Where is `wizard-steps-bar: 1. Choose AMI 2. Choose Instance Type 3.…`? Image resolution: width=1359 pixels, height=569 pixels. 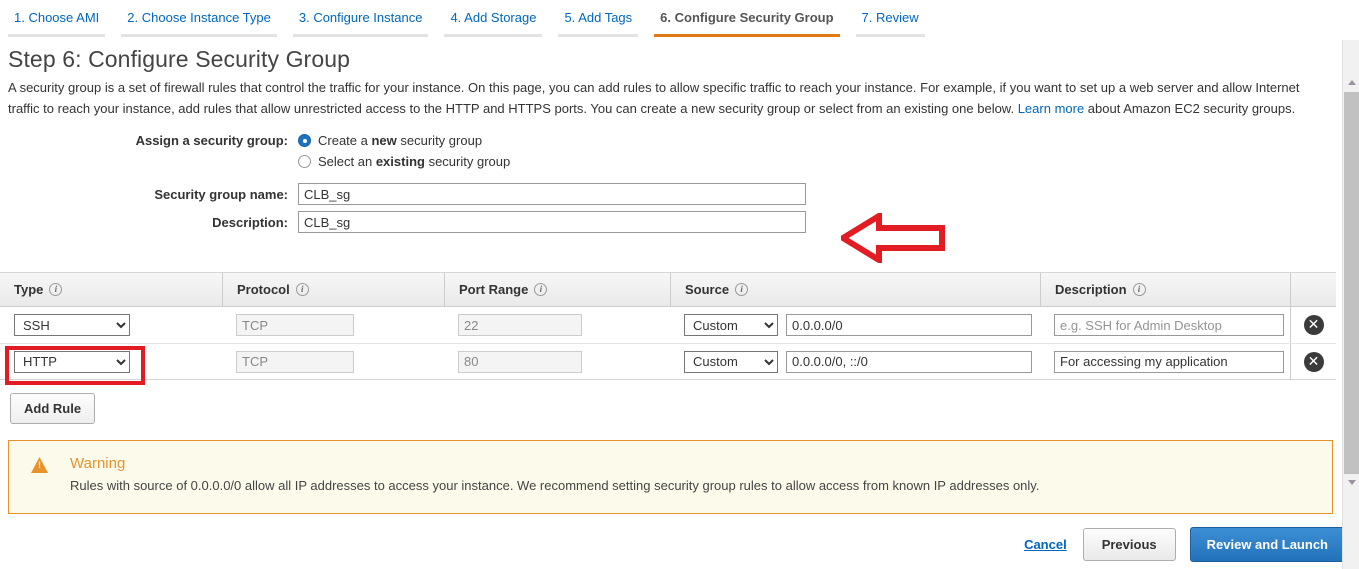
wizard-steps-bar: 1. Choose AMI 2. Choose Instance Type 3.… is located at coordinates (679, 19).